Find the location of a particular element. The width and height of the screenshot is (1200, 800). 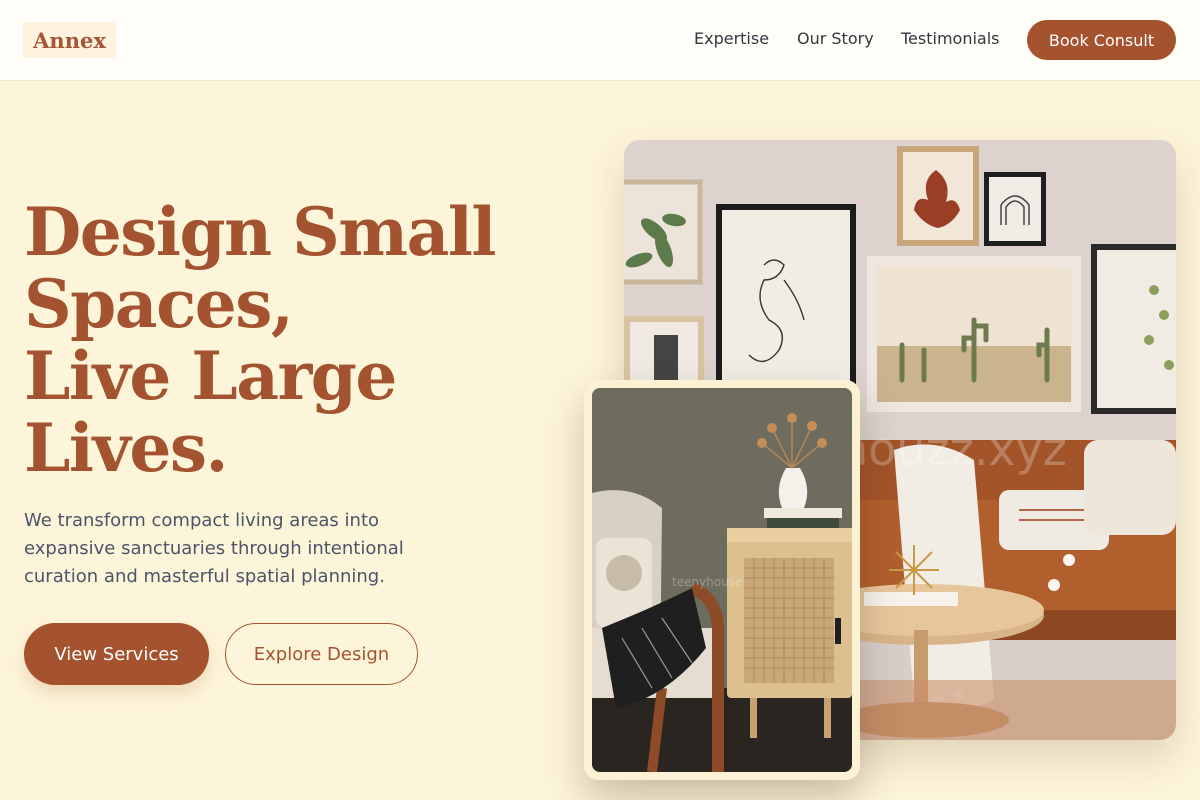

side-image-watermark: teenyhouse is located at coordinates (707, 582).